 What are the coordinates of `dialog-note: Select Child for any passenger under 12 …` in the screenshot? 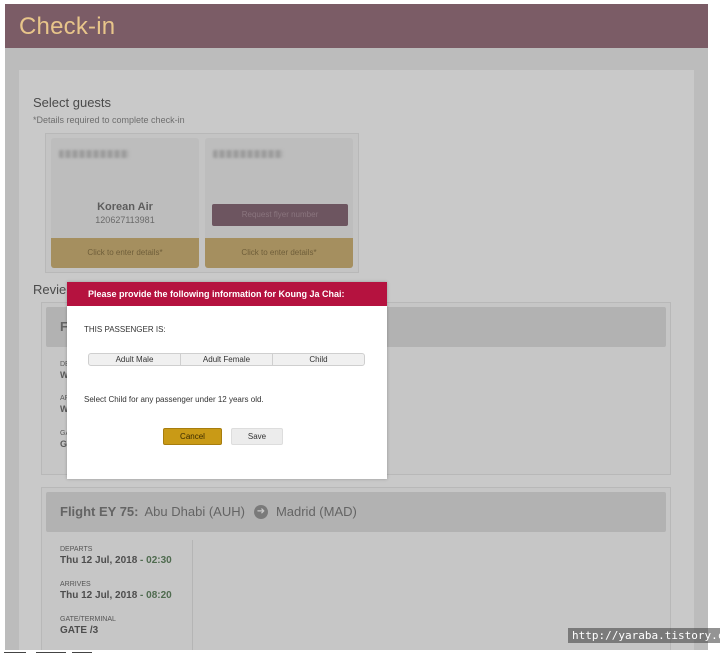 It's located at (174, 399).